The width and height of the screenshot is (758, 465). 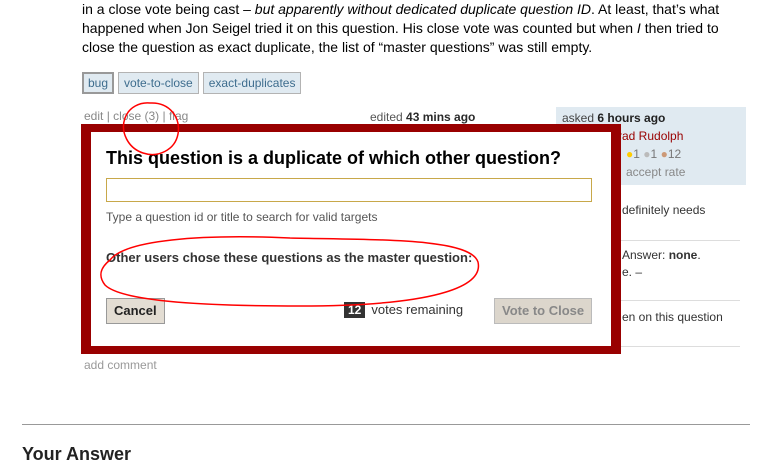 I want to click on duplicate-search-input, so click(x=349, y=190).